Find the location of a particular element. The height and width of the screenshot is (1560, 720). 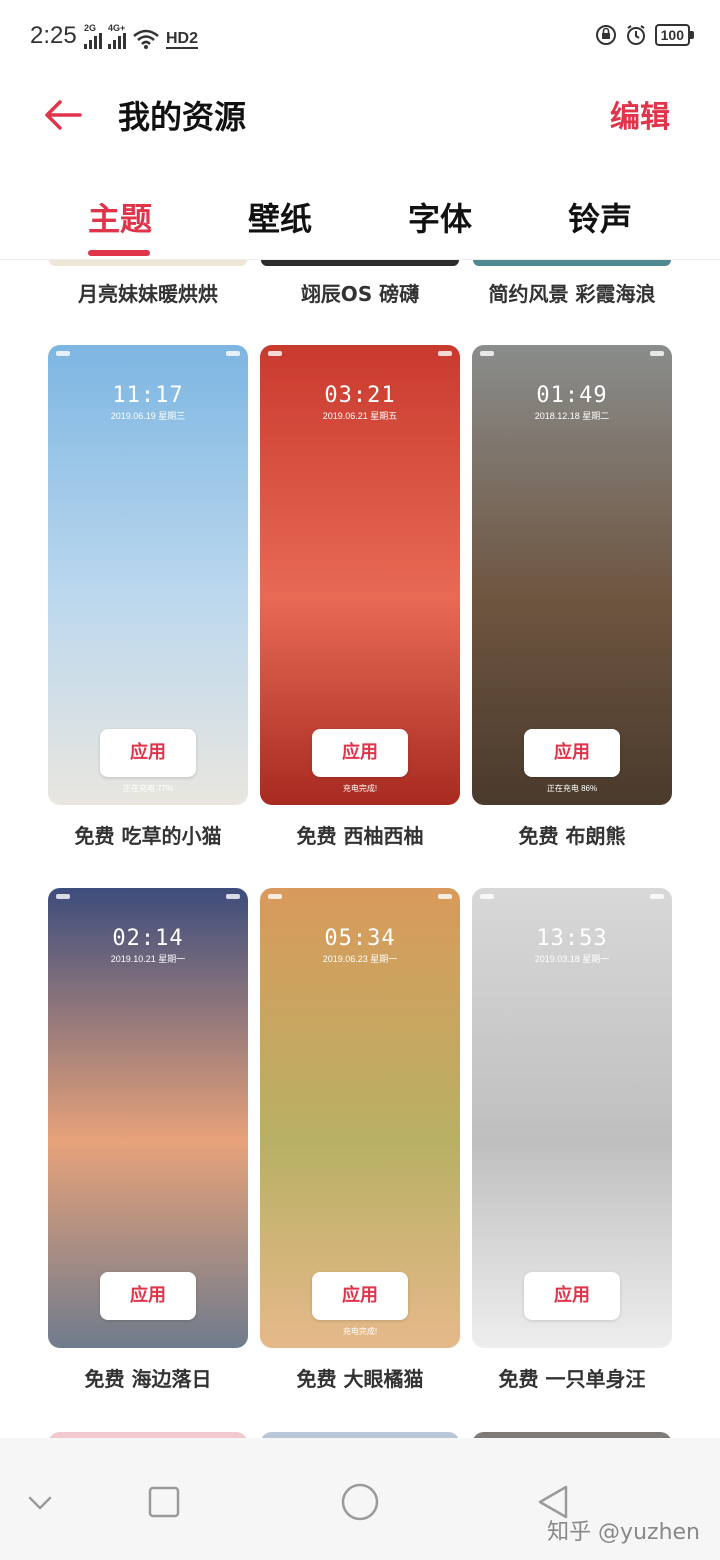

header: 我的资源 编辑 is located at coordinates (360, 114).